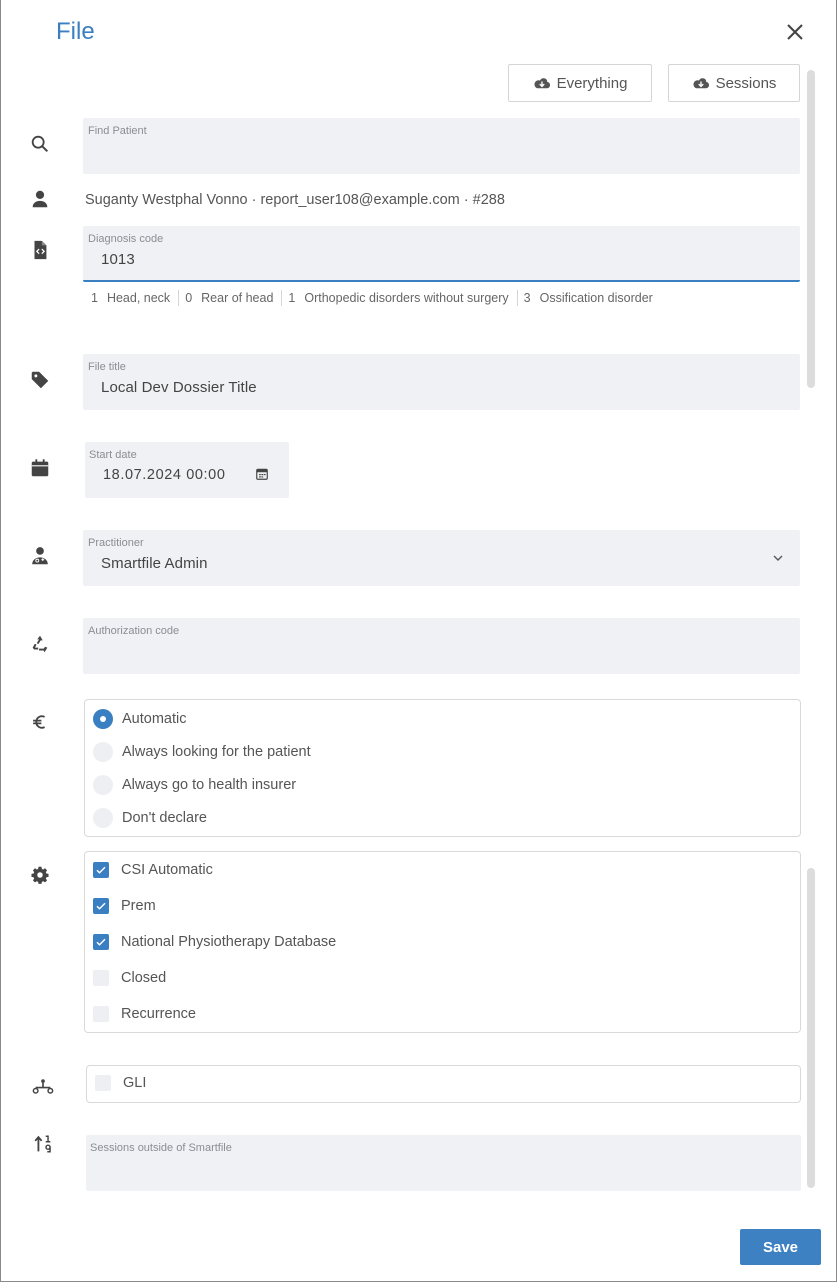  Describe the element at coordinates (441, 254) in the screenshot. I see `diagnosis-code-field: Diagnosis code 1013` at that location.